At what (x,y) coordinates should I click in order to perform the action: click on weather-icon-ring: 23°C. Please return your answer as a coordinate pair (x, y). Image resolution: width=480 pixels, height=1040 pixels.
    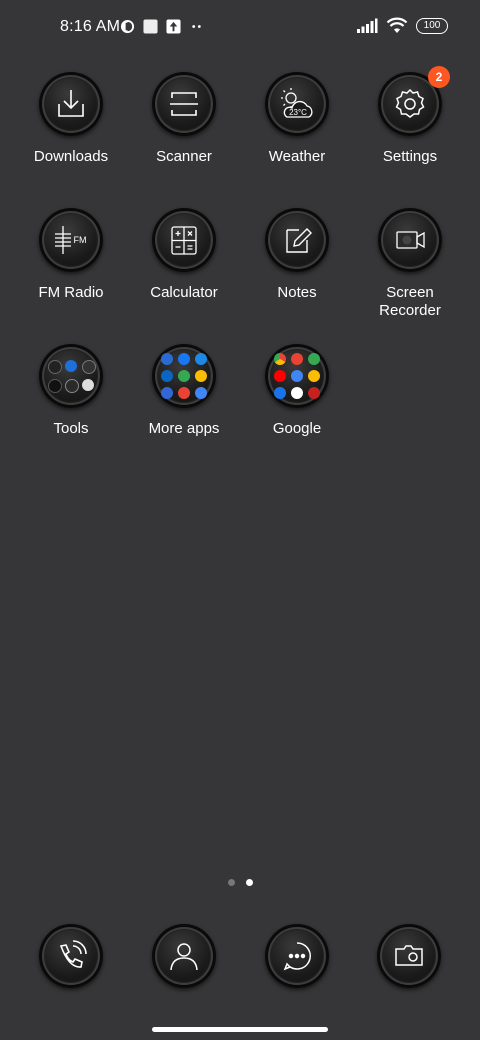
    Looking at the image, I should click on (297, 104).